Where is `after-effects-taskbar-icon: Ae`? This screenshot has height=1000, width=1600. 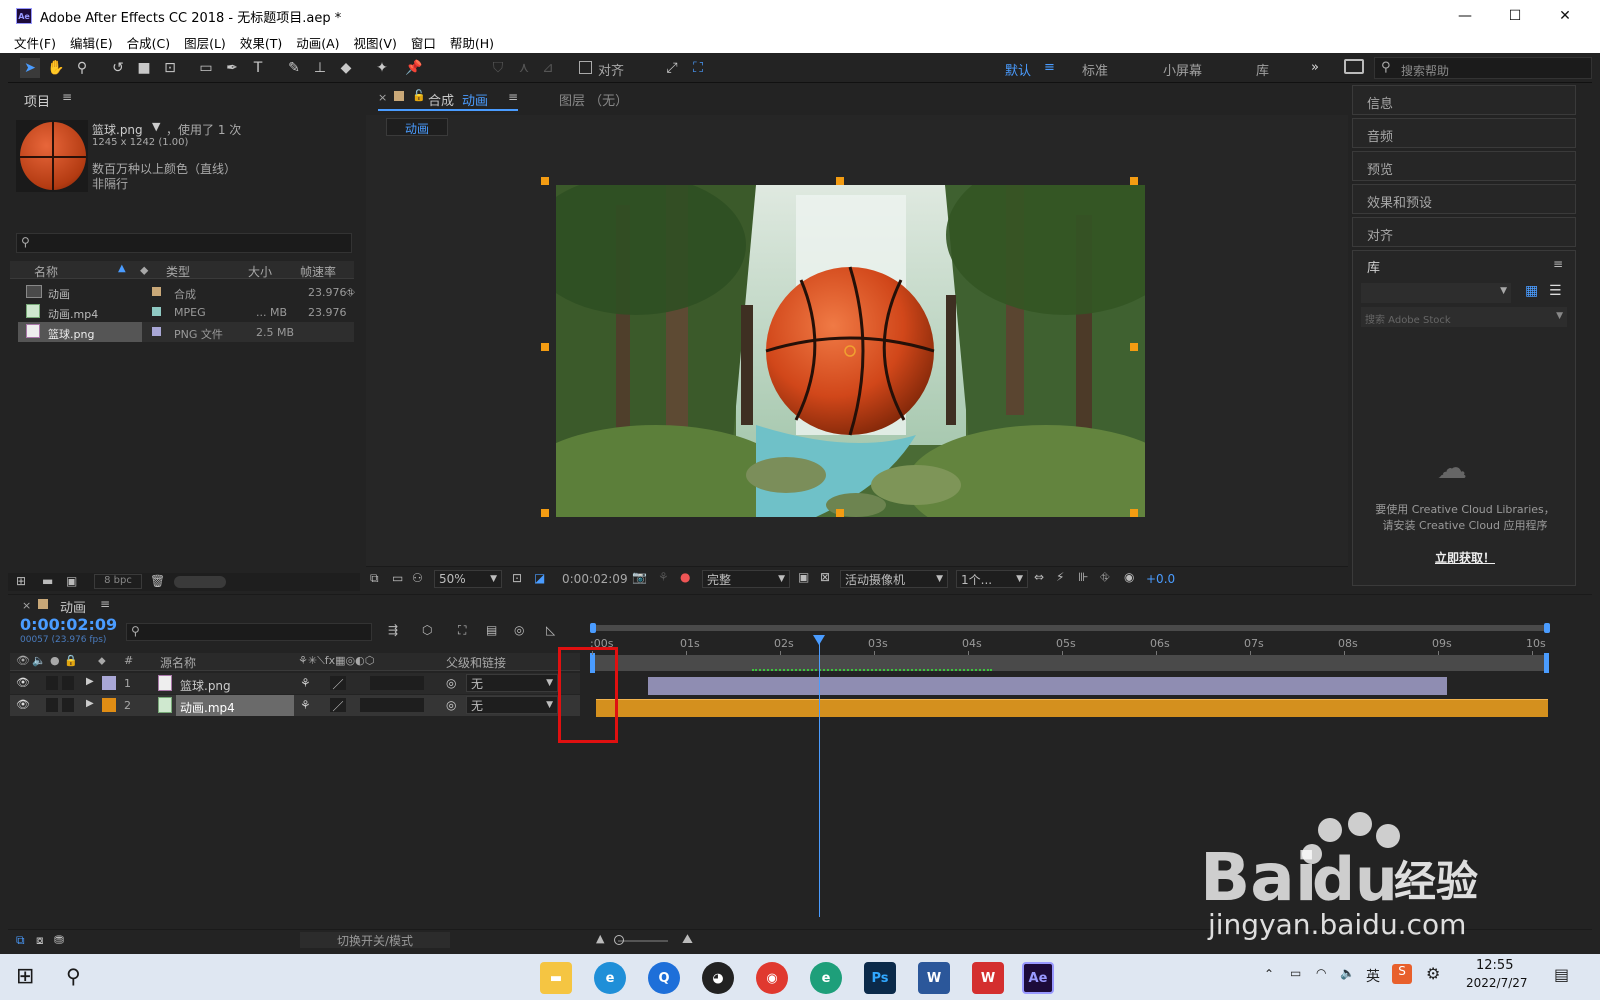
after-effects-taskbar-icon: Ae is located at coordinates (1038, 978).